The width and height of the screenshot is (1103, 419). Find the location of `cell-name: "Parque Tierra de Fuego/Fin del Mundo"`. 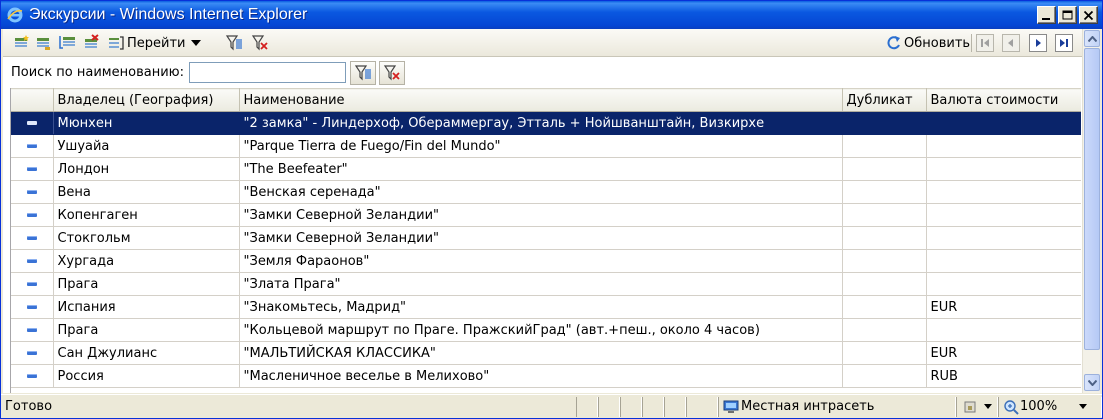

cell-name: "Parque Tierra de Fuego/Fin del Mundo" is located at coordinates (541, 146).